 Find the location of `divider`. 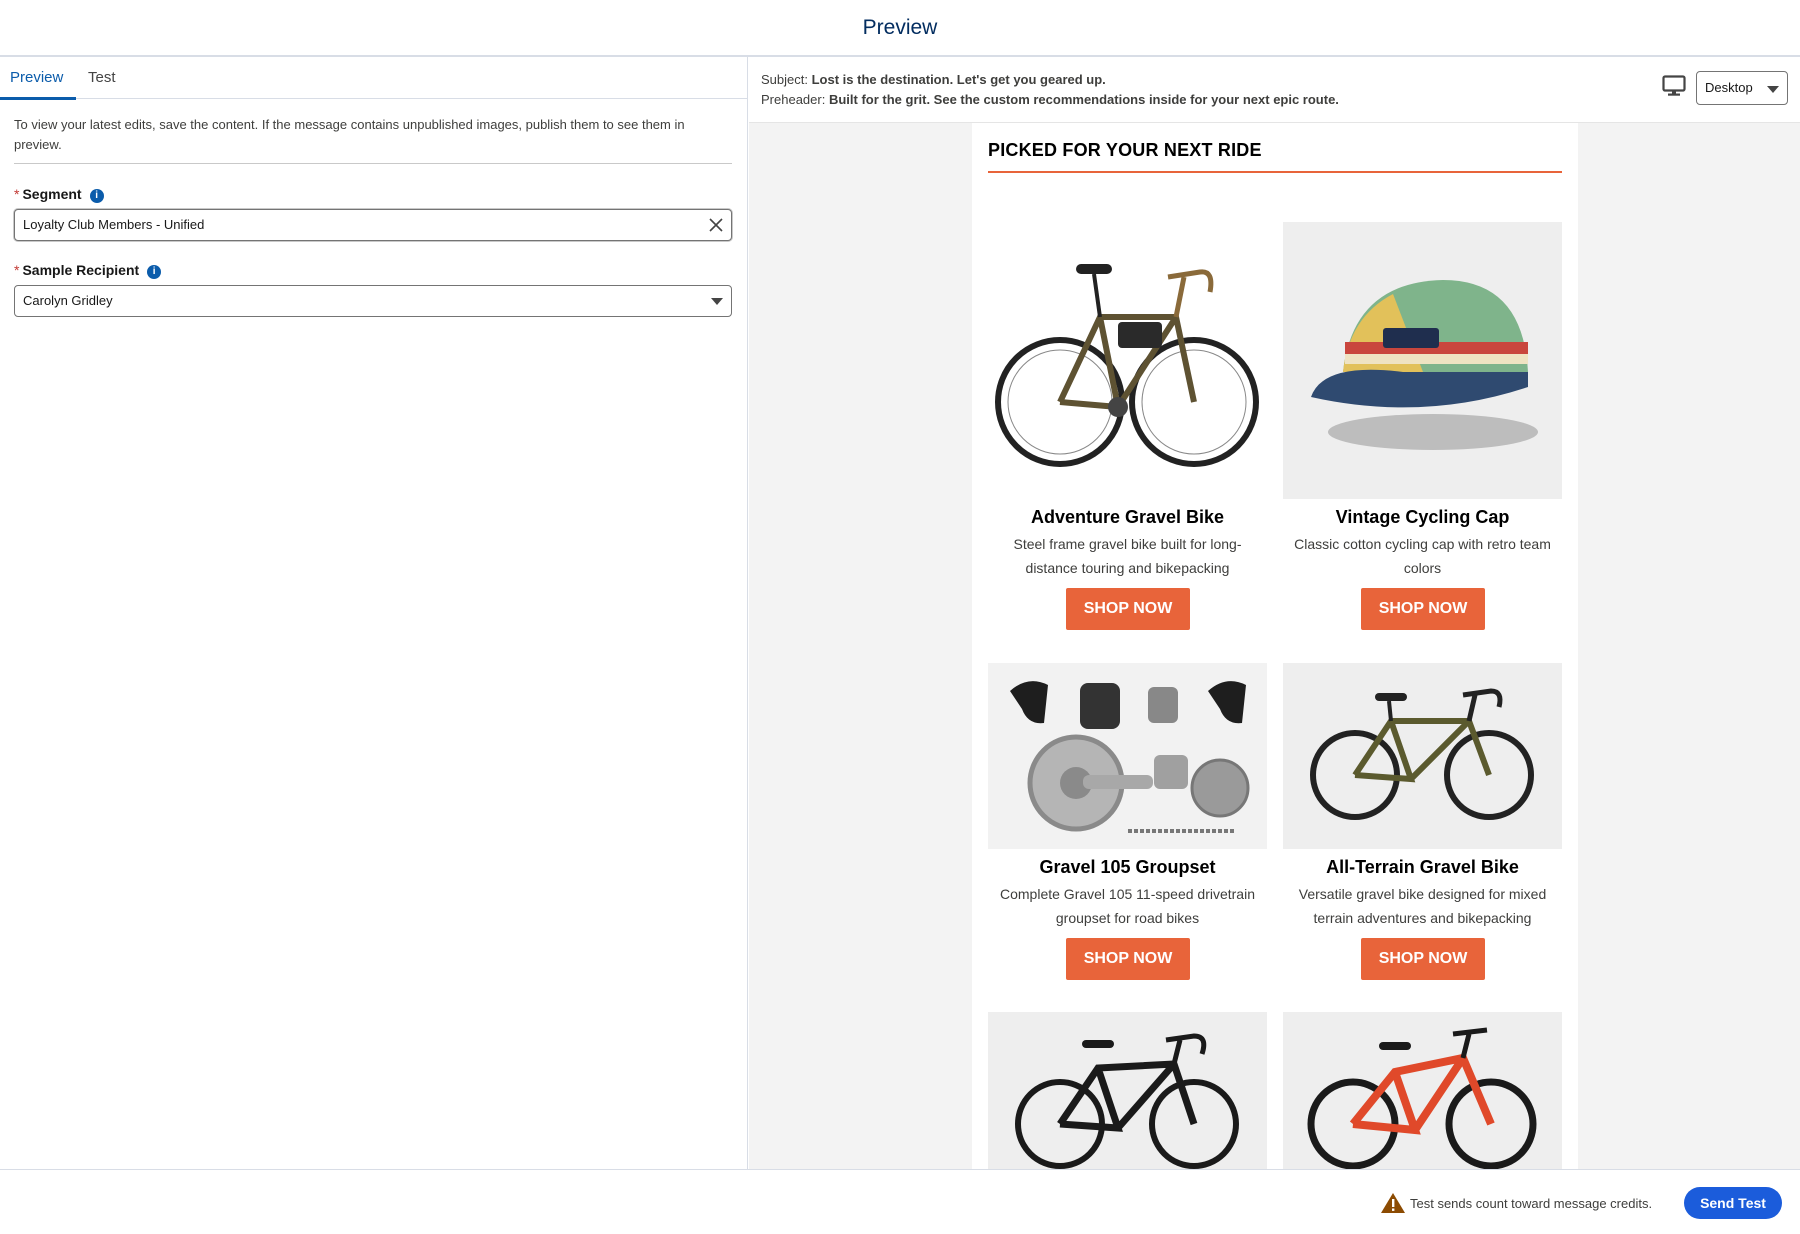

divider is located at coordinates (373, 163).